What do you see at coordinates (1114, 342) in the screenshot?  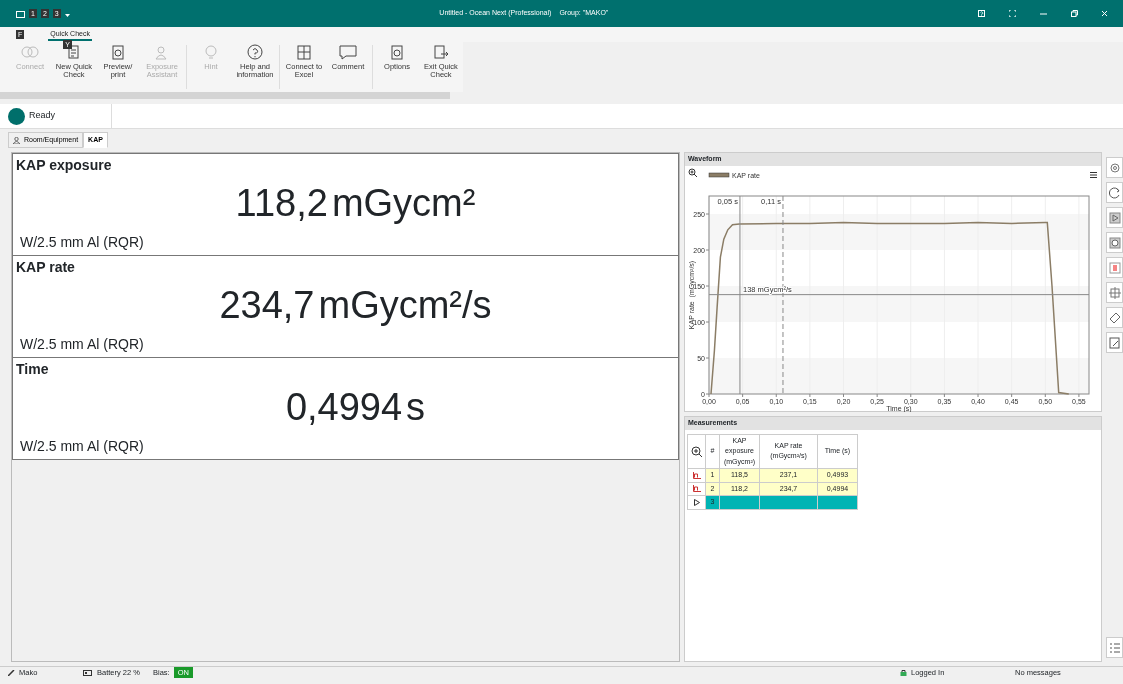 I see `notepad-pencil-icon` at bounding box center [1114, 342].